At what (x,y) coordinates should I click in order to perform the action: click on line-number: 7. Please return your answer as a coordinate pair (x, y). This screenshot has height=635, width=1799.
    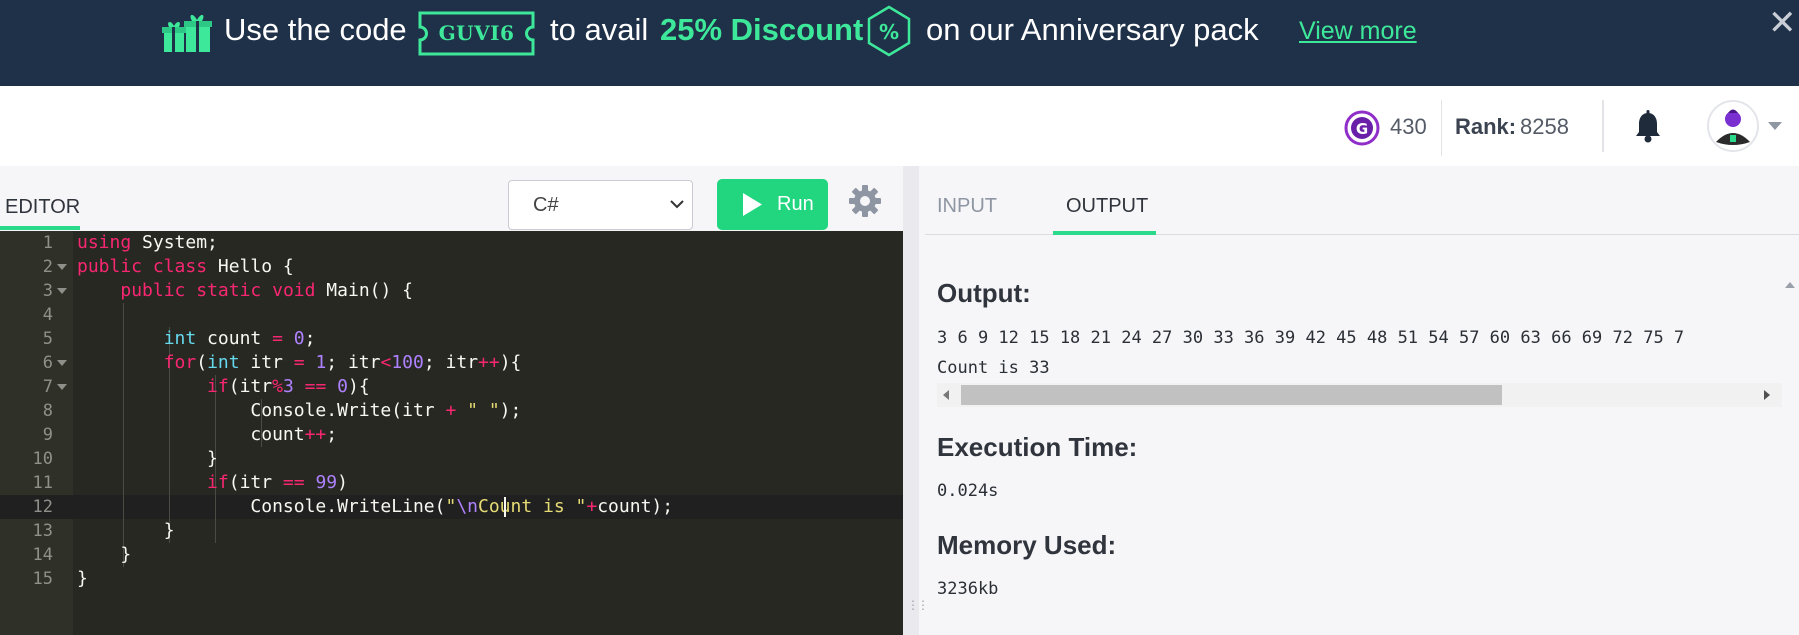
    Looking at the image, I should click on (47, 387).